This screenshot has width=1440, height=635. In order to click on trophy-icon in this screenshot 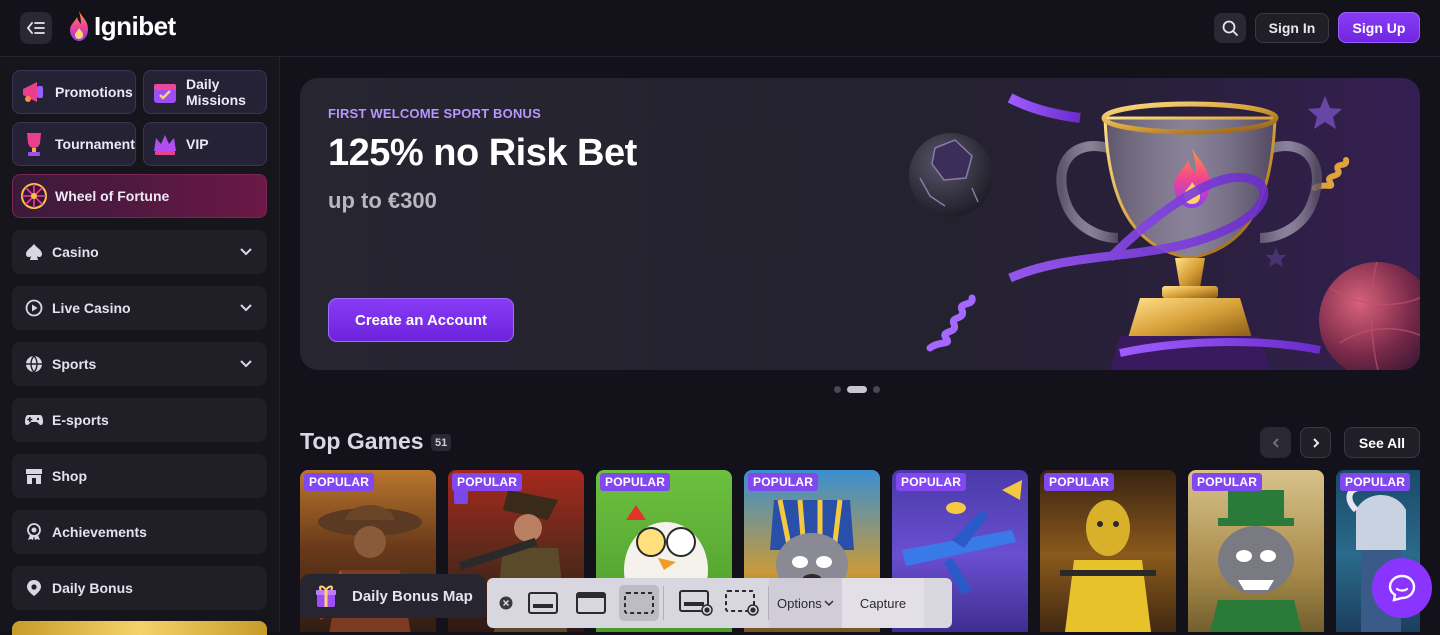, I will do `click(34, 144)`.